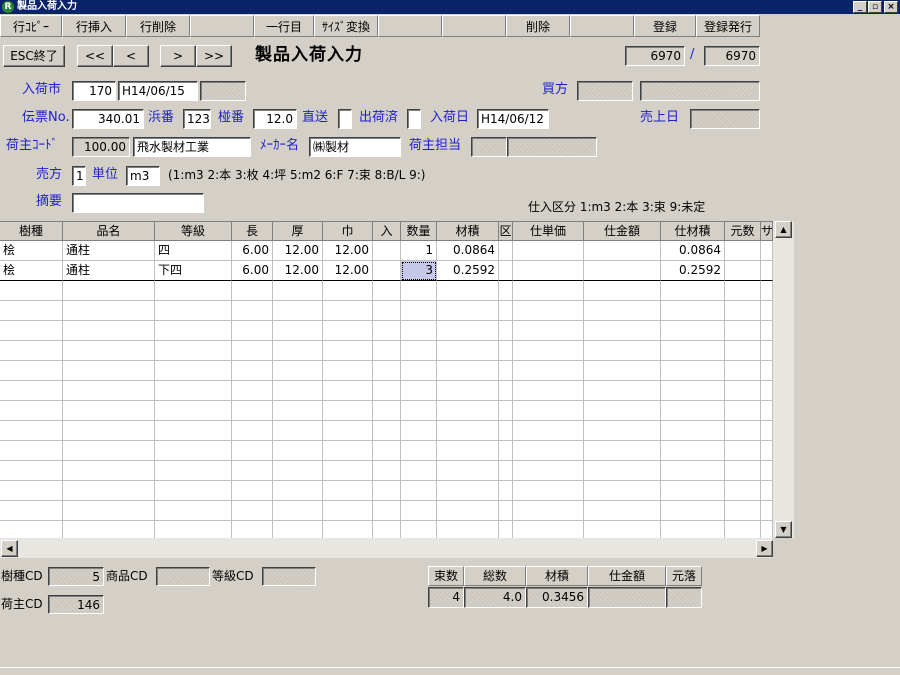 The width and height of the screenshot is (900, 675). Describe the element at coordinates (506, 251) in the screenshot. I see `table-cell-kubun` at that location.